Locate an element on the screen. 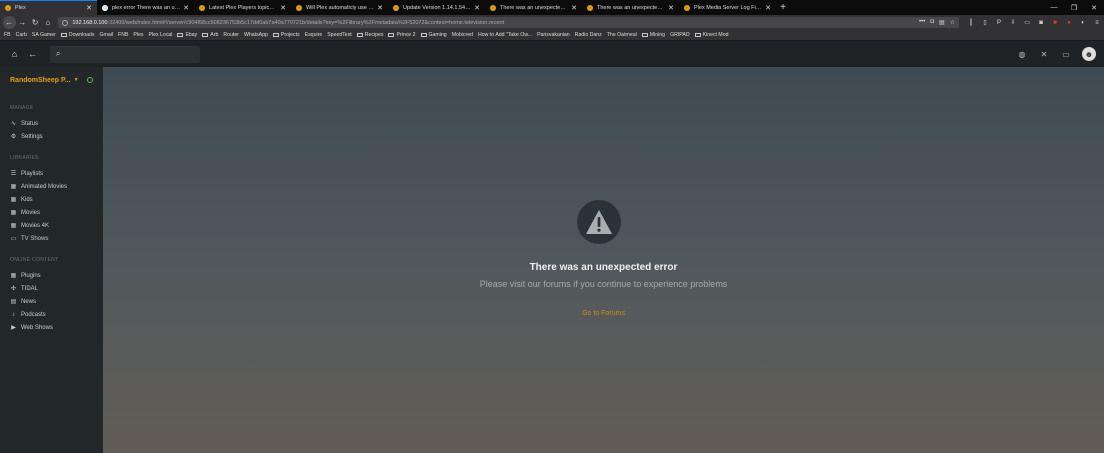  activity-icon: ◍ is located at coordinates (1022, 54).